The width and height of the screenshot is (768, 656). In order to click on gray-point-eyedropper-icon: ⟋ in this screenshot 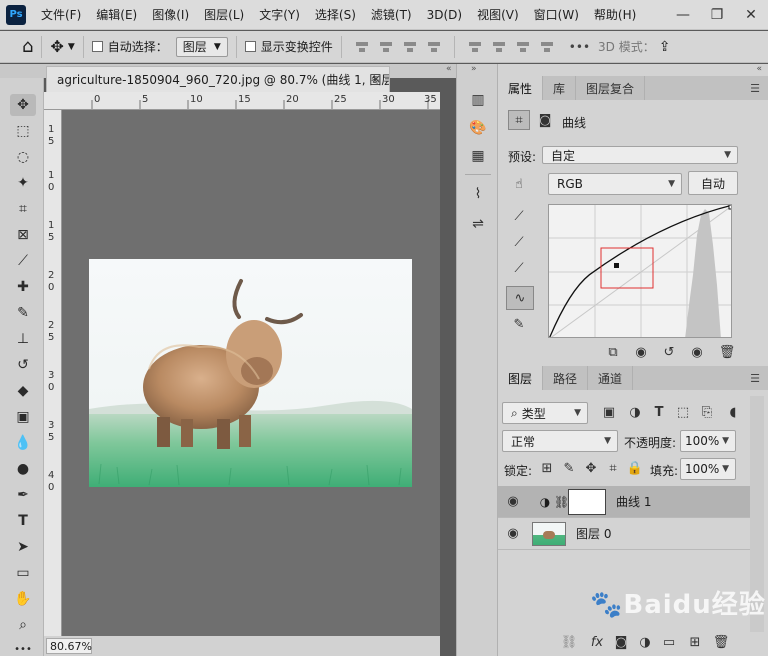, I will do `click(519, 242)`.